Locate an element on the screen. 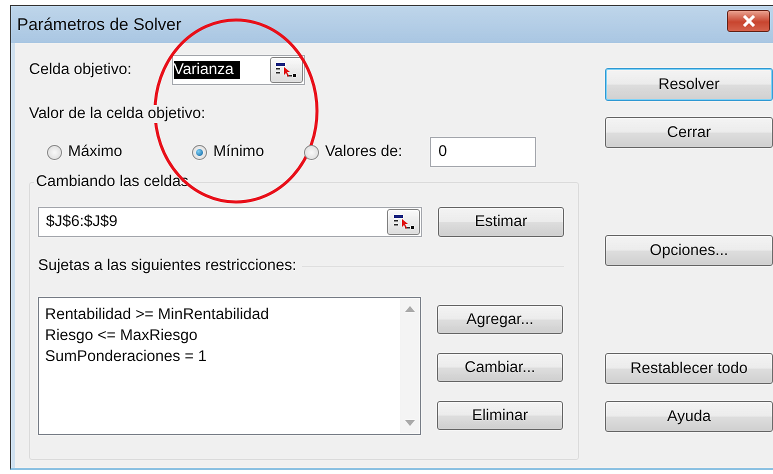  constraints-list: Rentabilidad >= MinRentabilidad Riesgo <= MaxRiesgo SumPonderaciones = 1 is located at coordinates (229, 366).